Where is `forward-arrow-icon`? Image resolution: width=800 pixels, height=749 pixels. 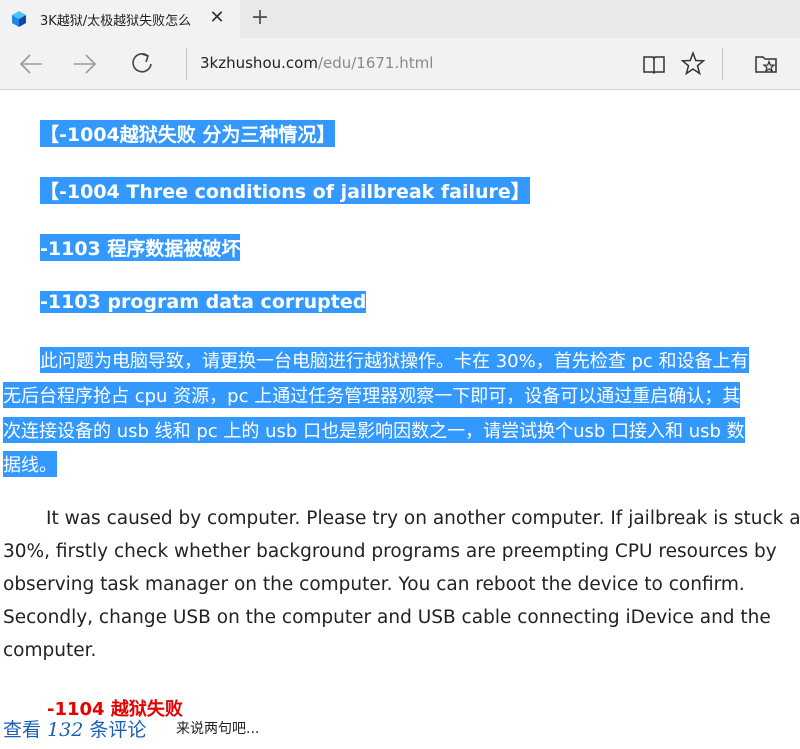 forward-arrow-icon is located at coordinates (85, 64).